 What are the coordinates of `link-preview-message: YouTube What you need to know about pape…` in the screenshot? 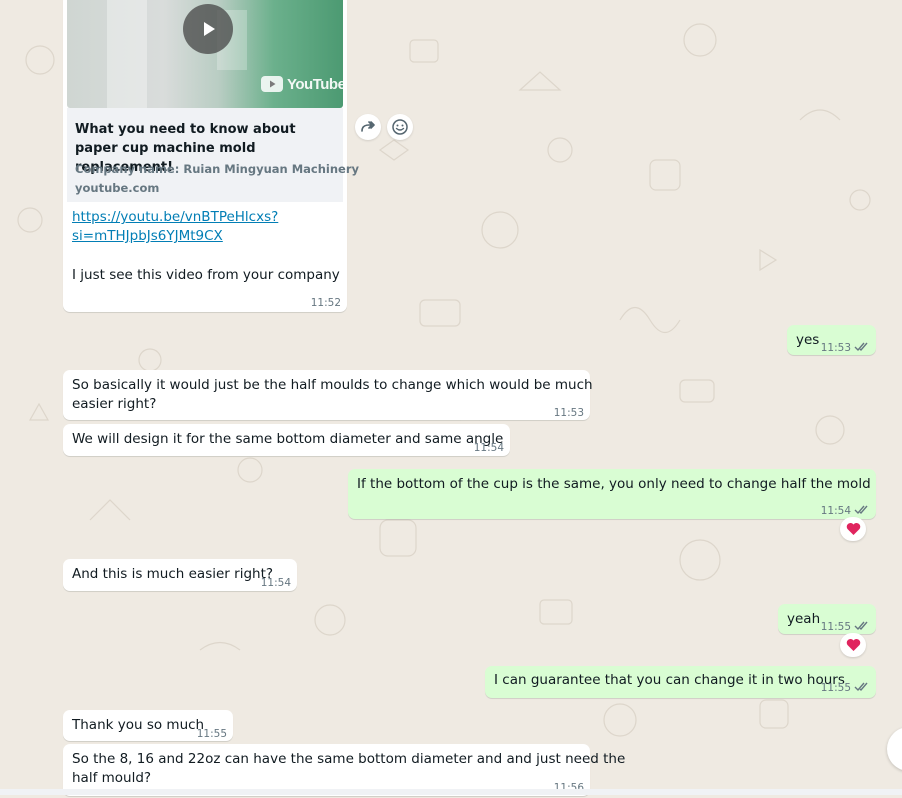 It's located at (211, 156).